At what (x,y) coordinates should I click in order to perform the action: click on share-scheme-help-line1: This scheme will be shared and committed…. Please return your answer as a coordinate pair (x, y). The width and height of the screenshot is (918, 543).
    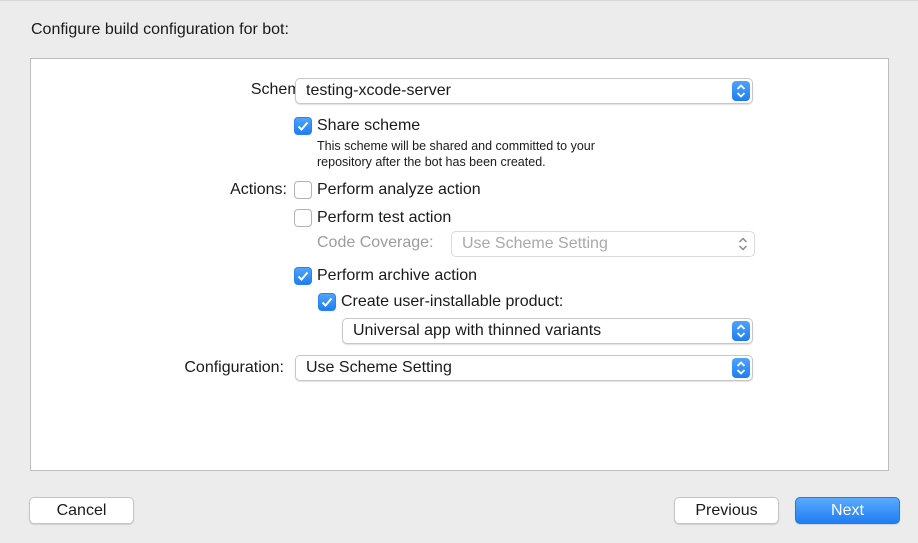
    Looking at the image, I should click on (456, 146).